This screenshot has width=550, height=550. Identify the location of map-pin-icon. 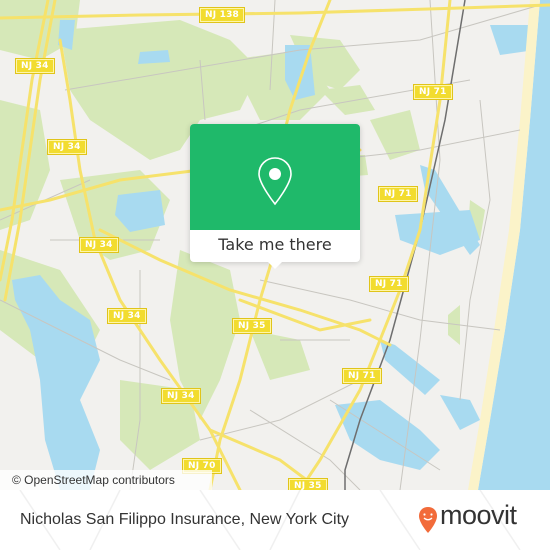
(275, 181).